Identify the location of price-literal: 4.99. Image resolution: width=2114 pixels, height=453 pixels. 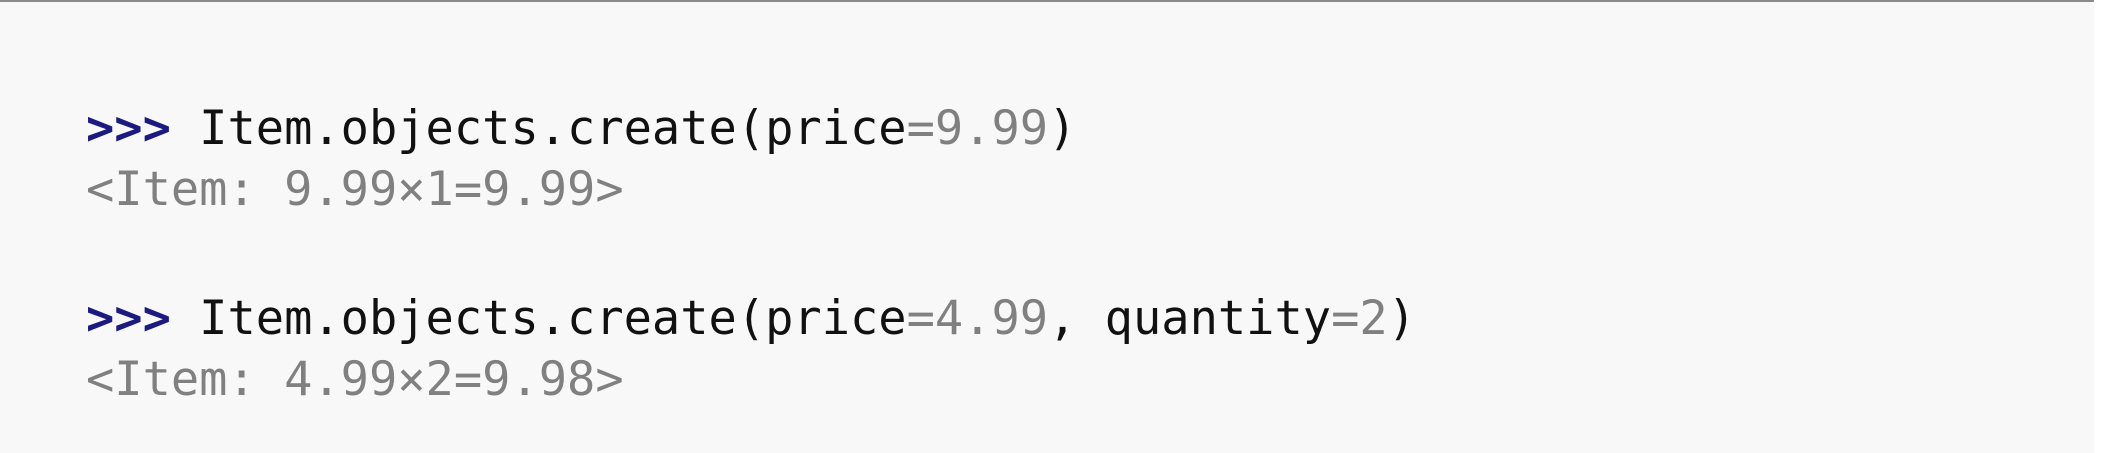
(991, 318).